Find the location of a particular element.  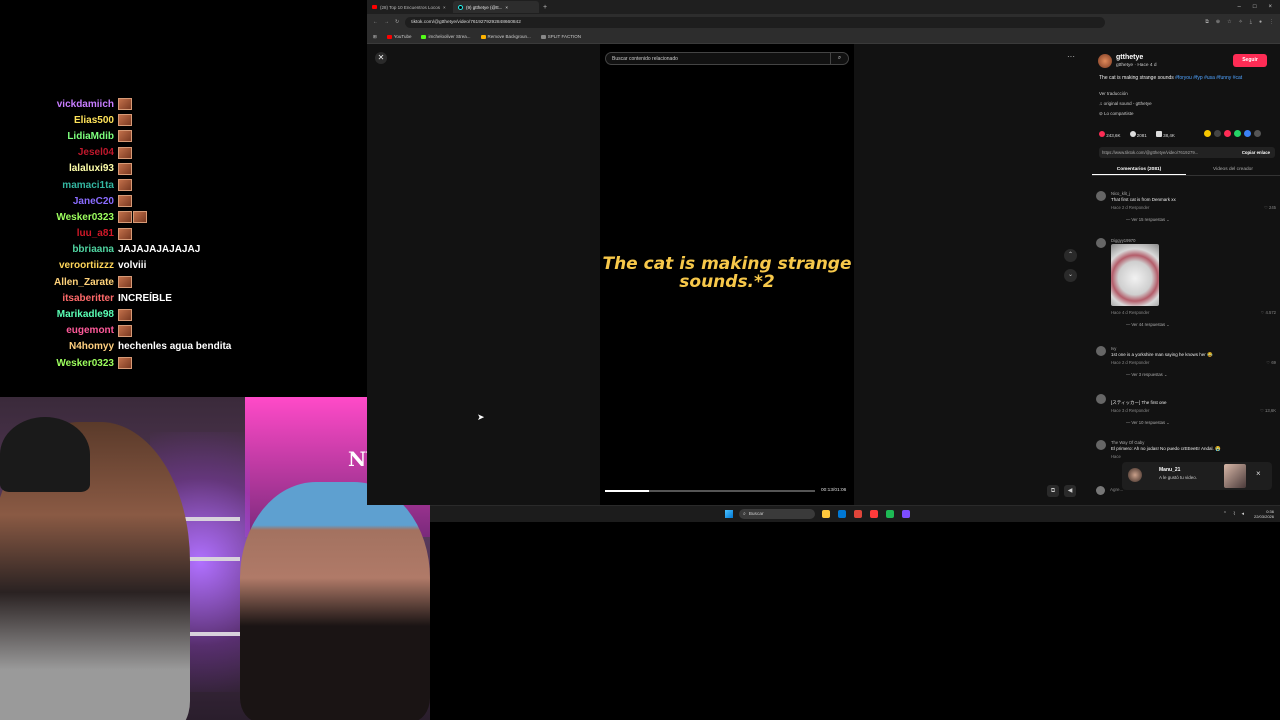

repost-icon is located at coordinates (1207, 133).